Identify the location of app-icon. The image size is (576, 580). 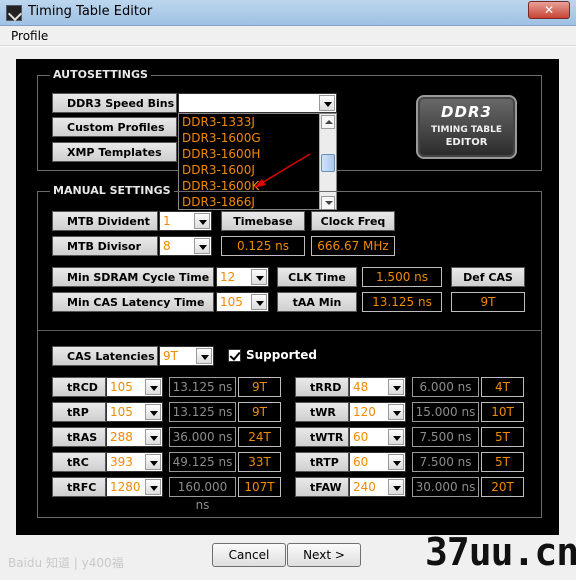
(14, 13).